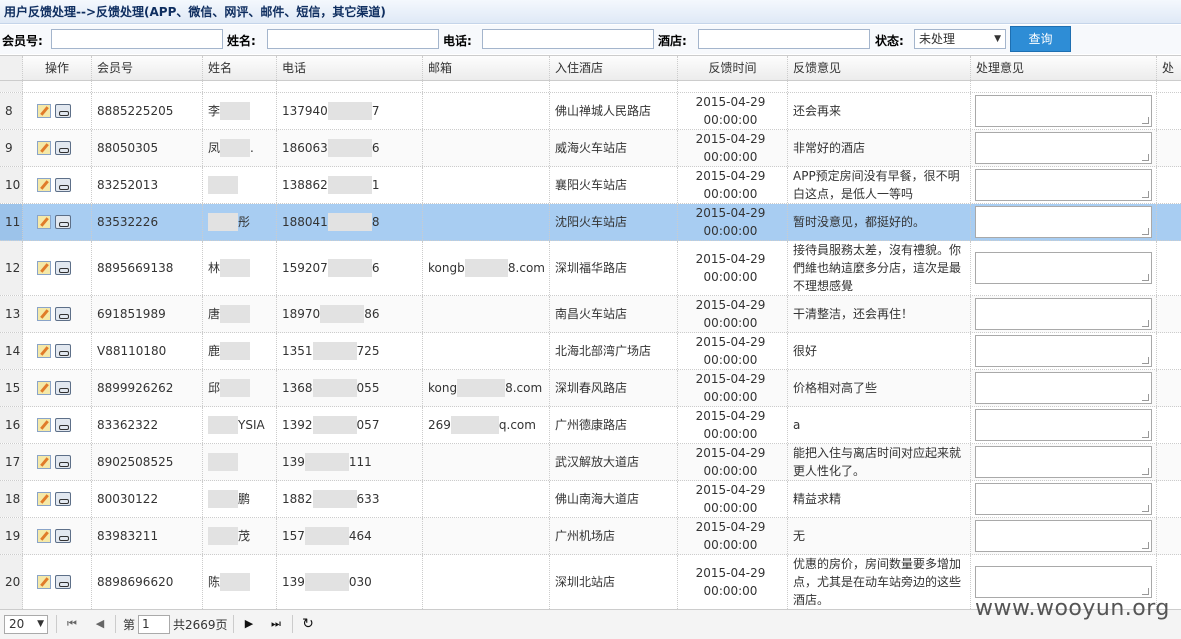  I want to click on hotel-input, so click(784, 39).